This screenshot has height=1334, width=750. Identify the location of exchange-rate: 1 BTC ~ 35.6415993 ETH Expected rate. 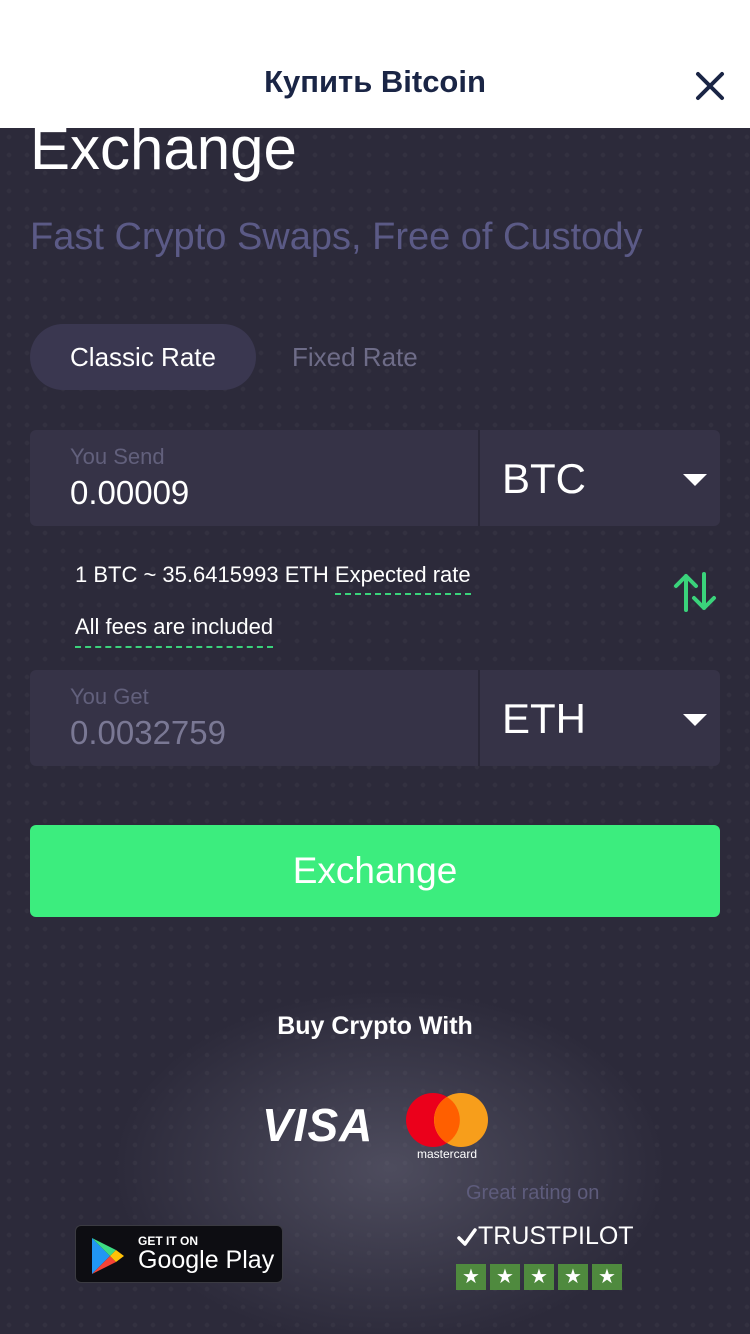
(273, 578).